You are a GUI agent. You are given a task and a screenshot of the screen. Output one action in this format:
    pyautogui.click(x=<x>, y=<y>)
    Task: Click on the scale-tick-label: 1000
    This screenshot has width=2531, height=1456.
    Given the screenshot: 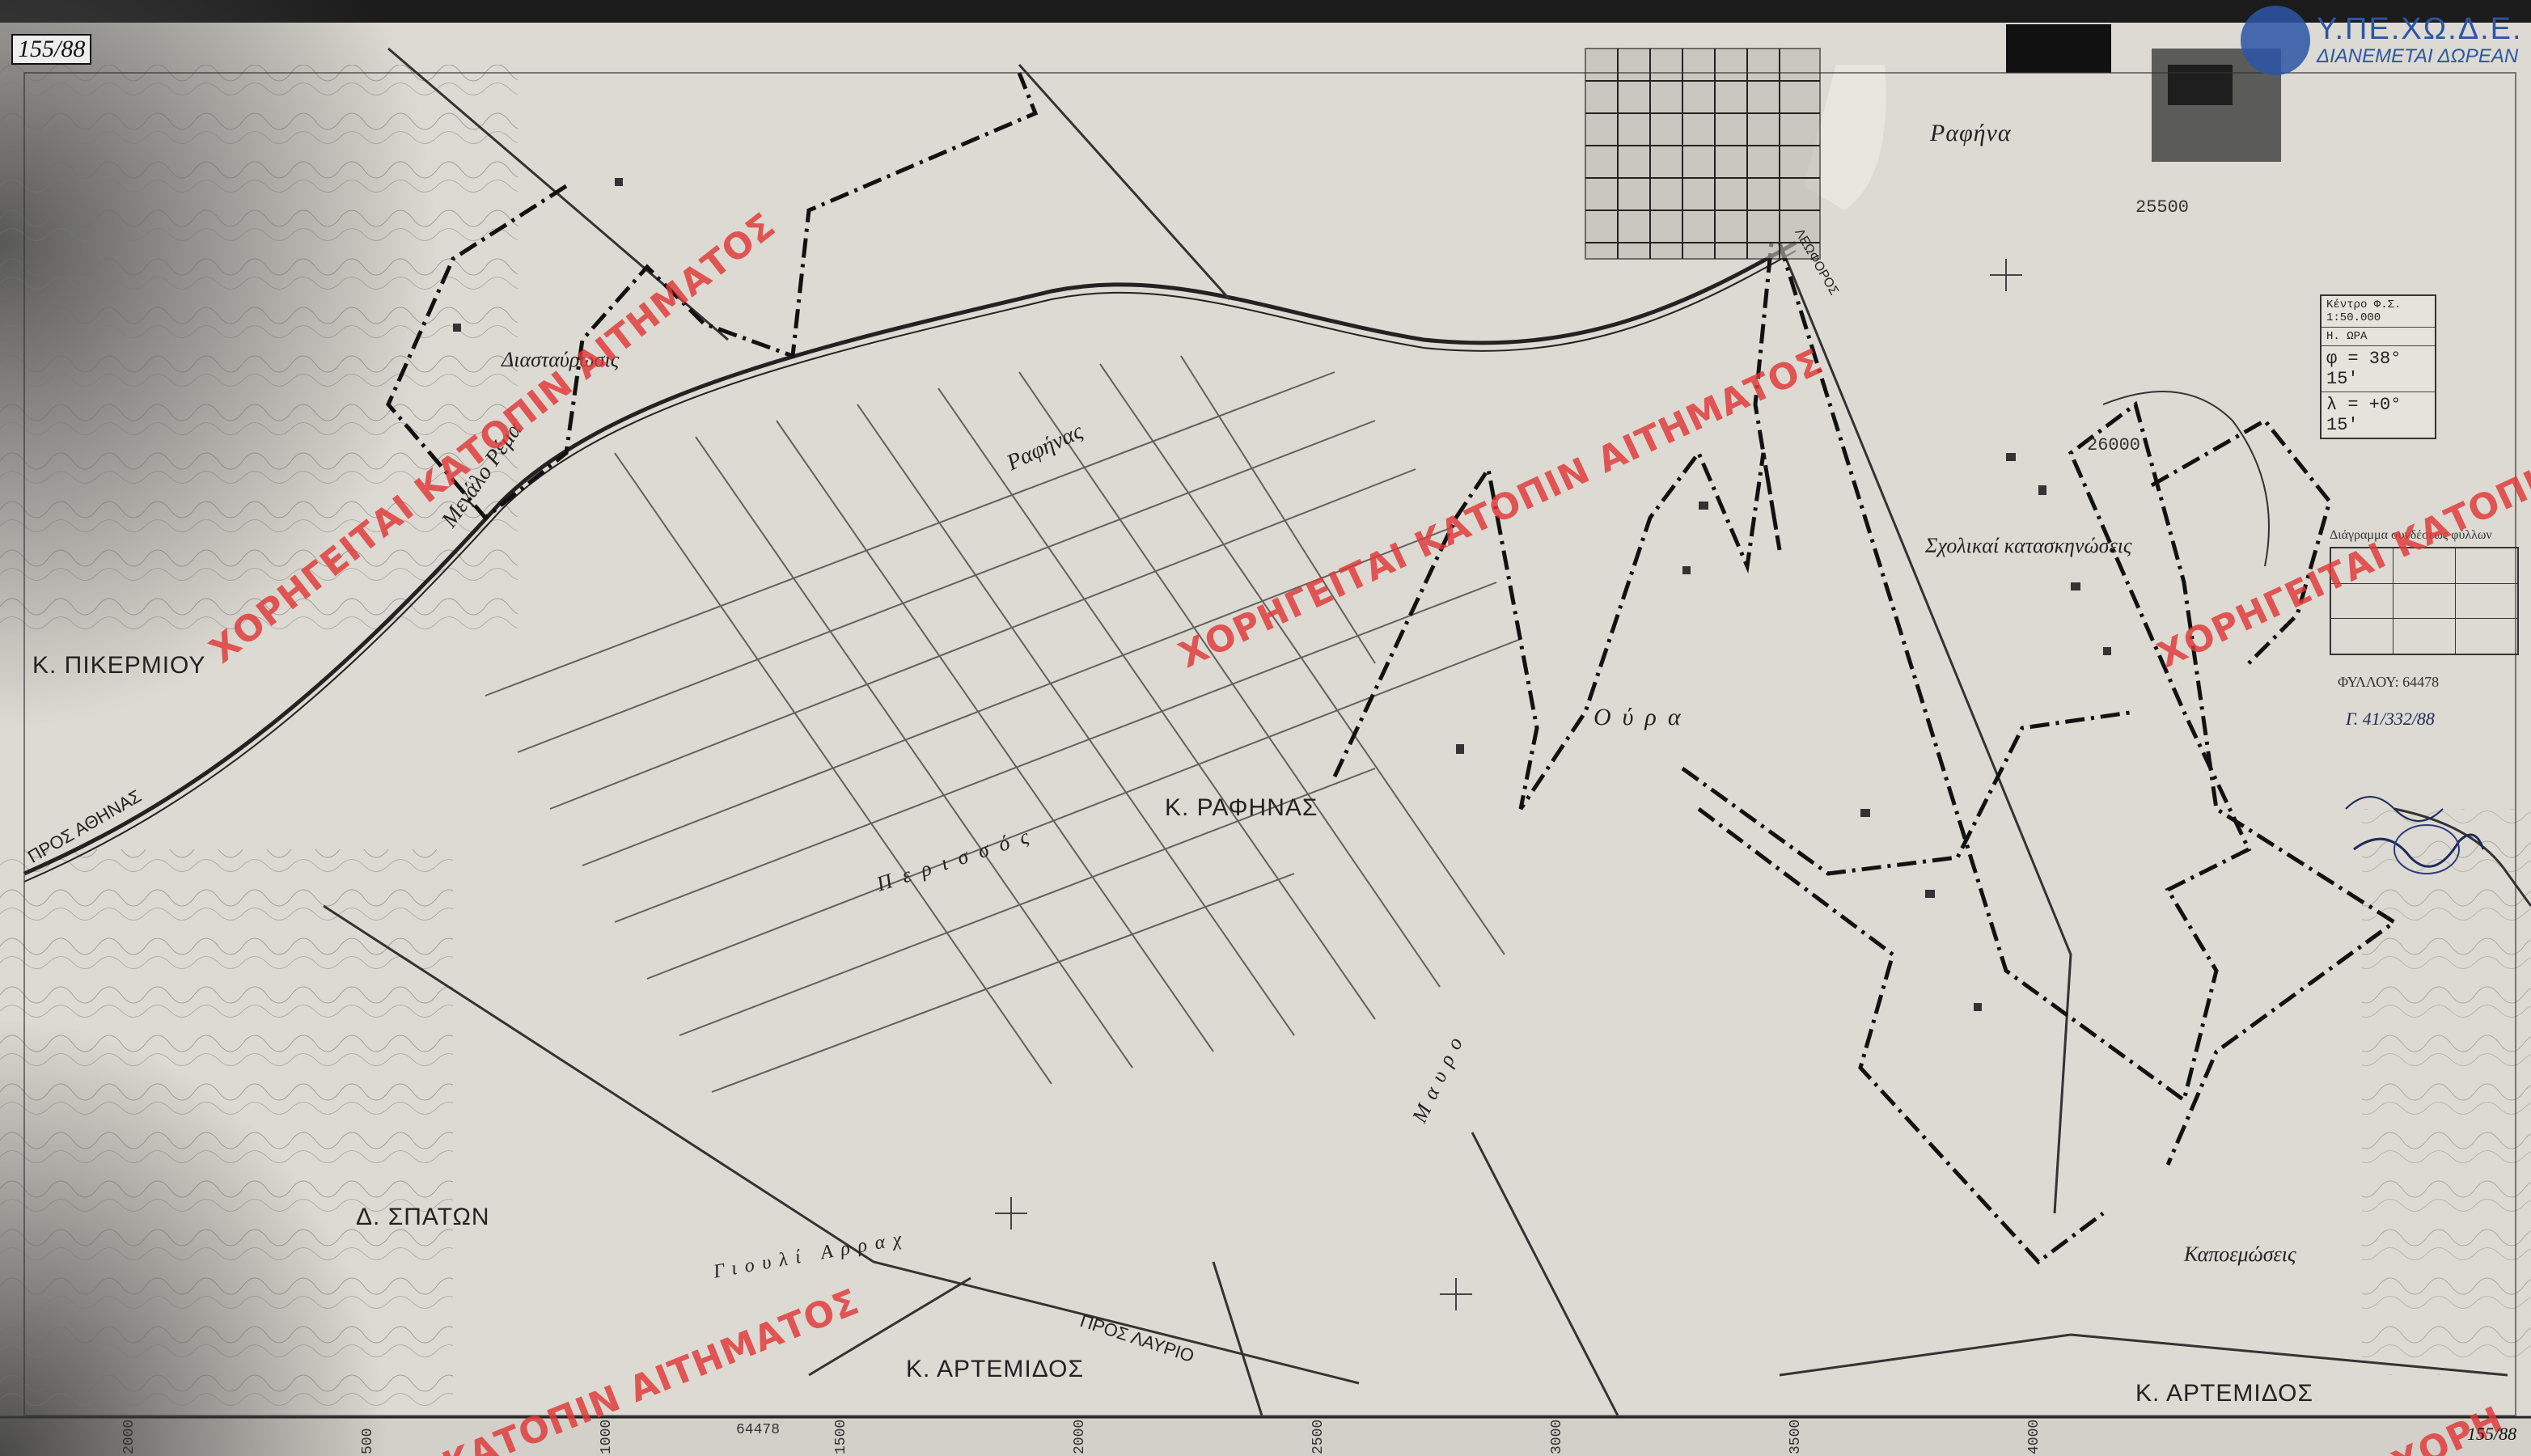 What is the action you would take?
    pyautogui.click(x=607, y=1436)
    